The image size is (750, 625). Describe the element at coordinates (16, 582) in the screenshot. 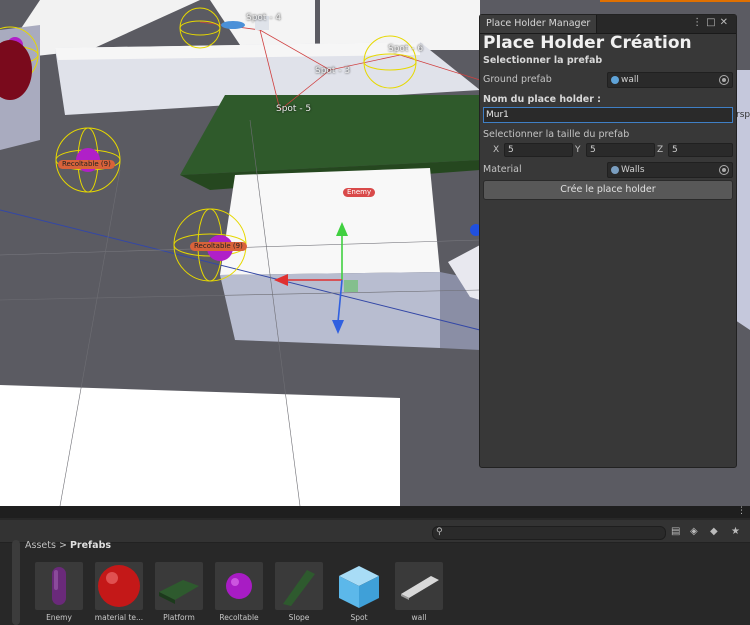

I see `scrollbar` at that location.